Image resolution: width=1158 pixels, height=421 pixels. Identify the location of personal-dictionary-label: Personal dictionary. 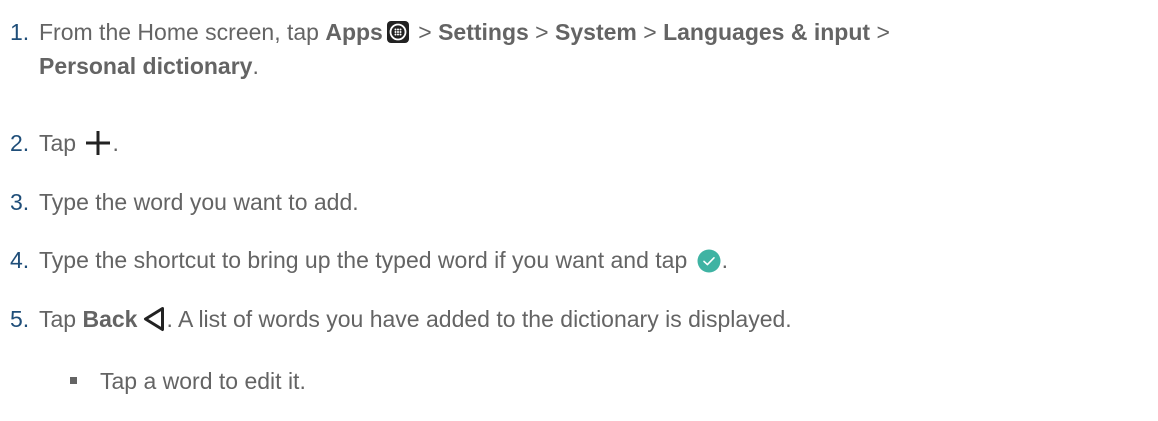
(146, 66).